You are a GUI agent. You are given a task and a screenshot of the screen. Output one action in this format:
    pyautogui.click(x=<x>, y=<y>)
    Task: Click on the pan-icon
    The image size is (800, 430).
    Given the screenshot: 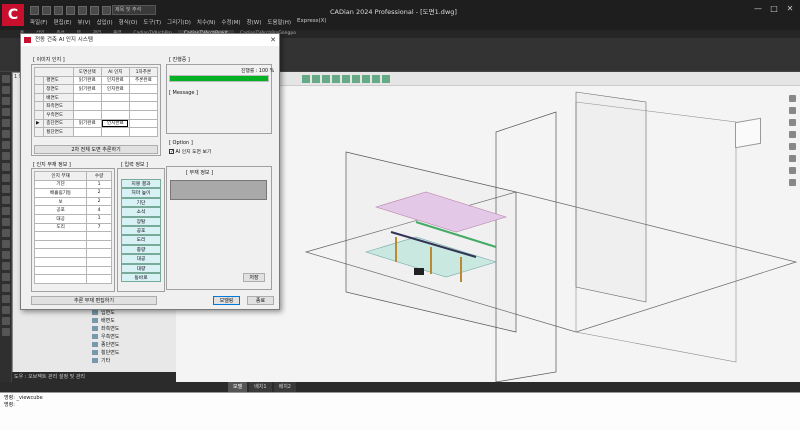 What is the action you would take?
    pyautogui.click(x=306, y=79)
    